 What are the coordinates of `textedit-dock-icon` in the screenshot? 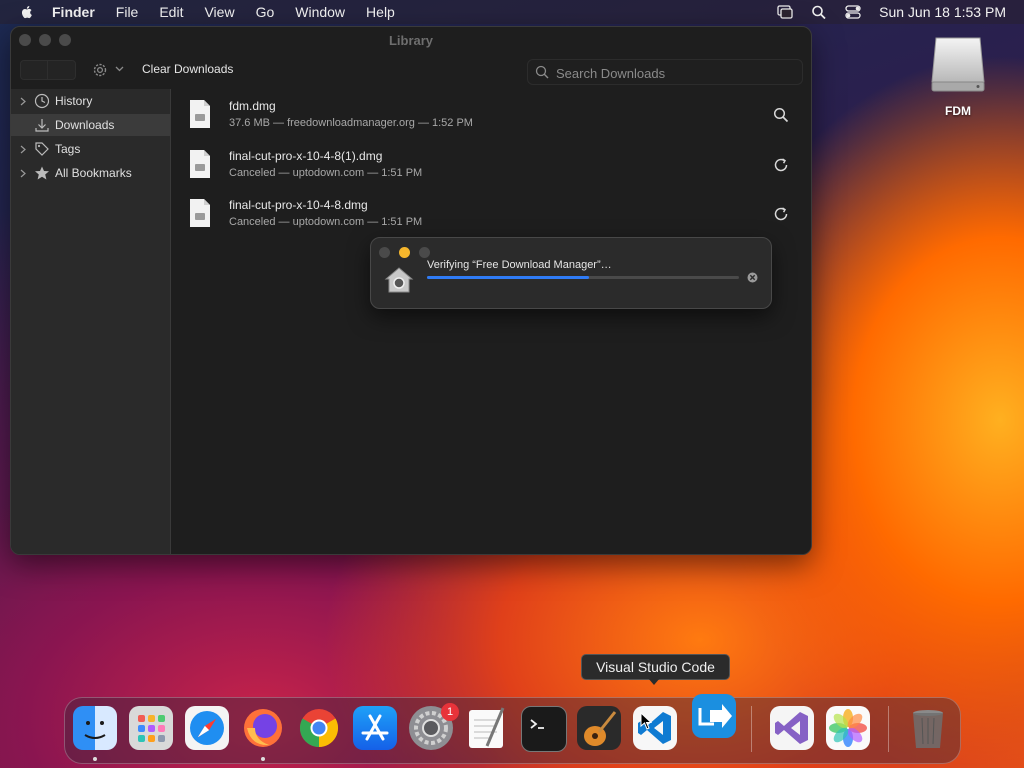 It's located at (487, 728).